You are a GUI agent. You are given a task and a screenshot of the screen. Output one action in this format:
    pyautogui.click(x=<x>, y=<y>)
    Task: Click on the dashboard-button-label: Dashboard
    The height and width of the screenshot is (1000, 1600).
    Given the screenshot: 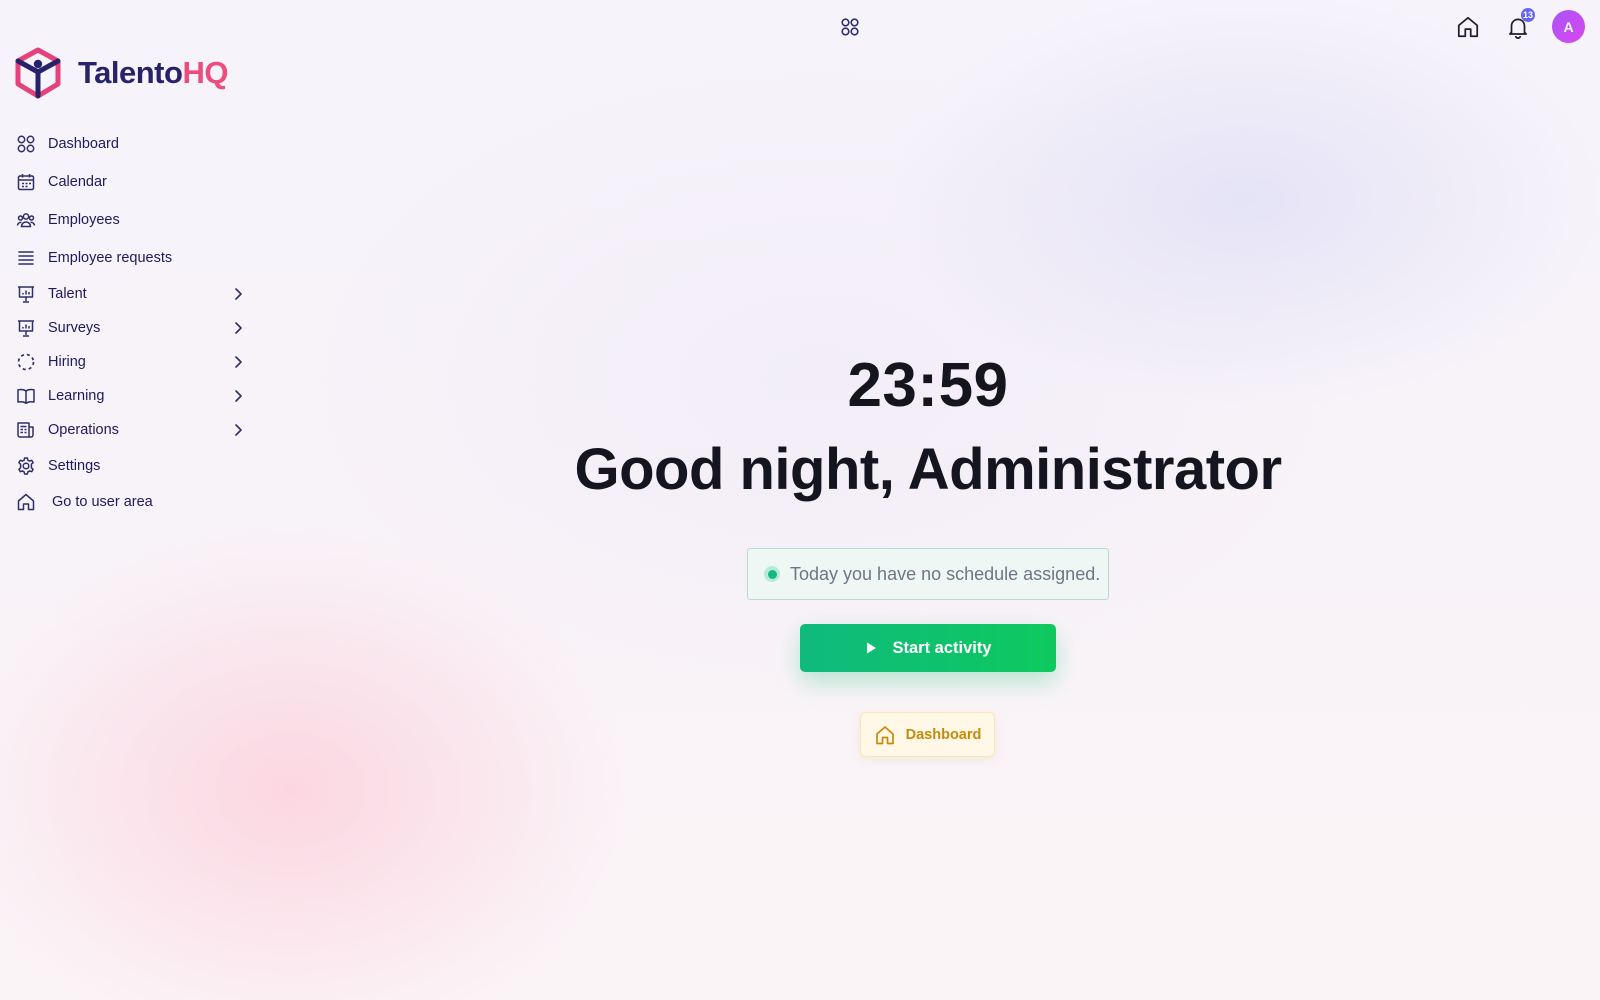 What is the action you would take?
    pyautogui.click(x=943, y=734)
    